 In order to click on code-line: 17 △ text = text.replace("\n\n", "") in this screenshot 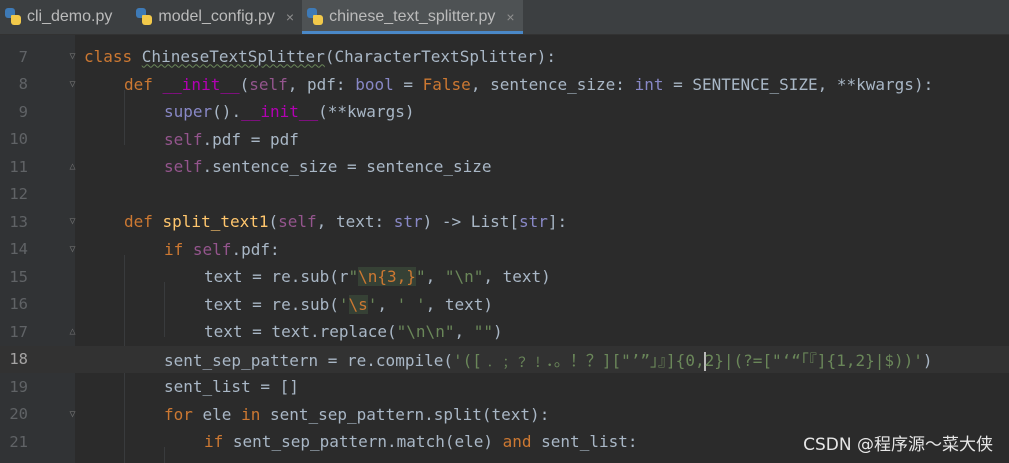, I will do `click(504, 332)`.